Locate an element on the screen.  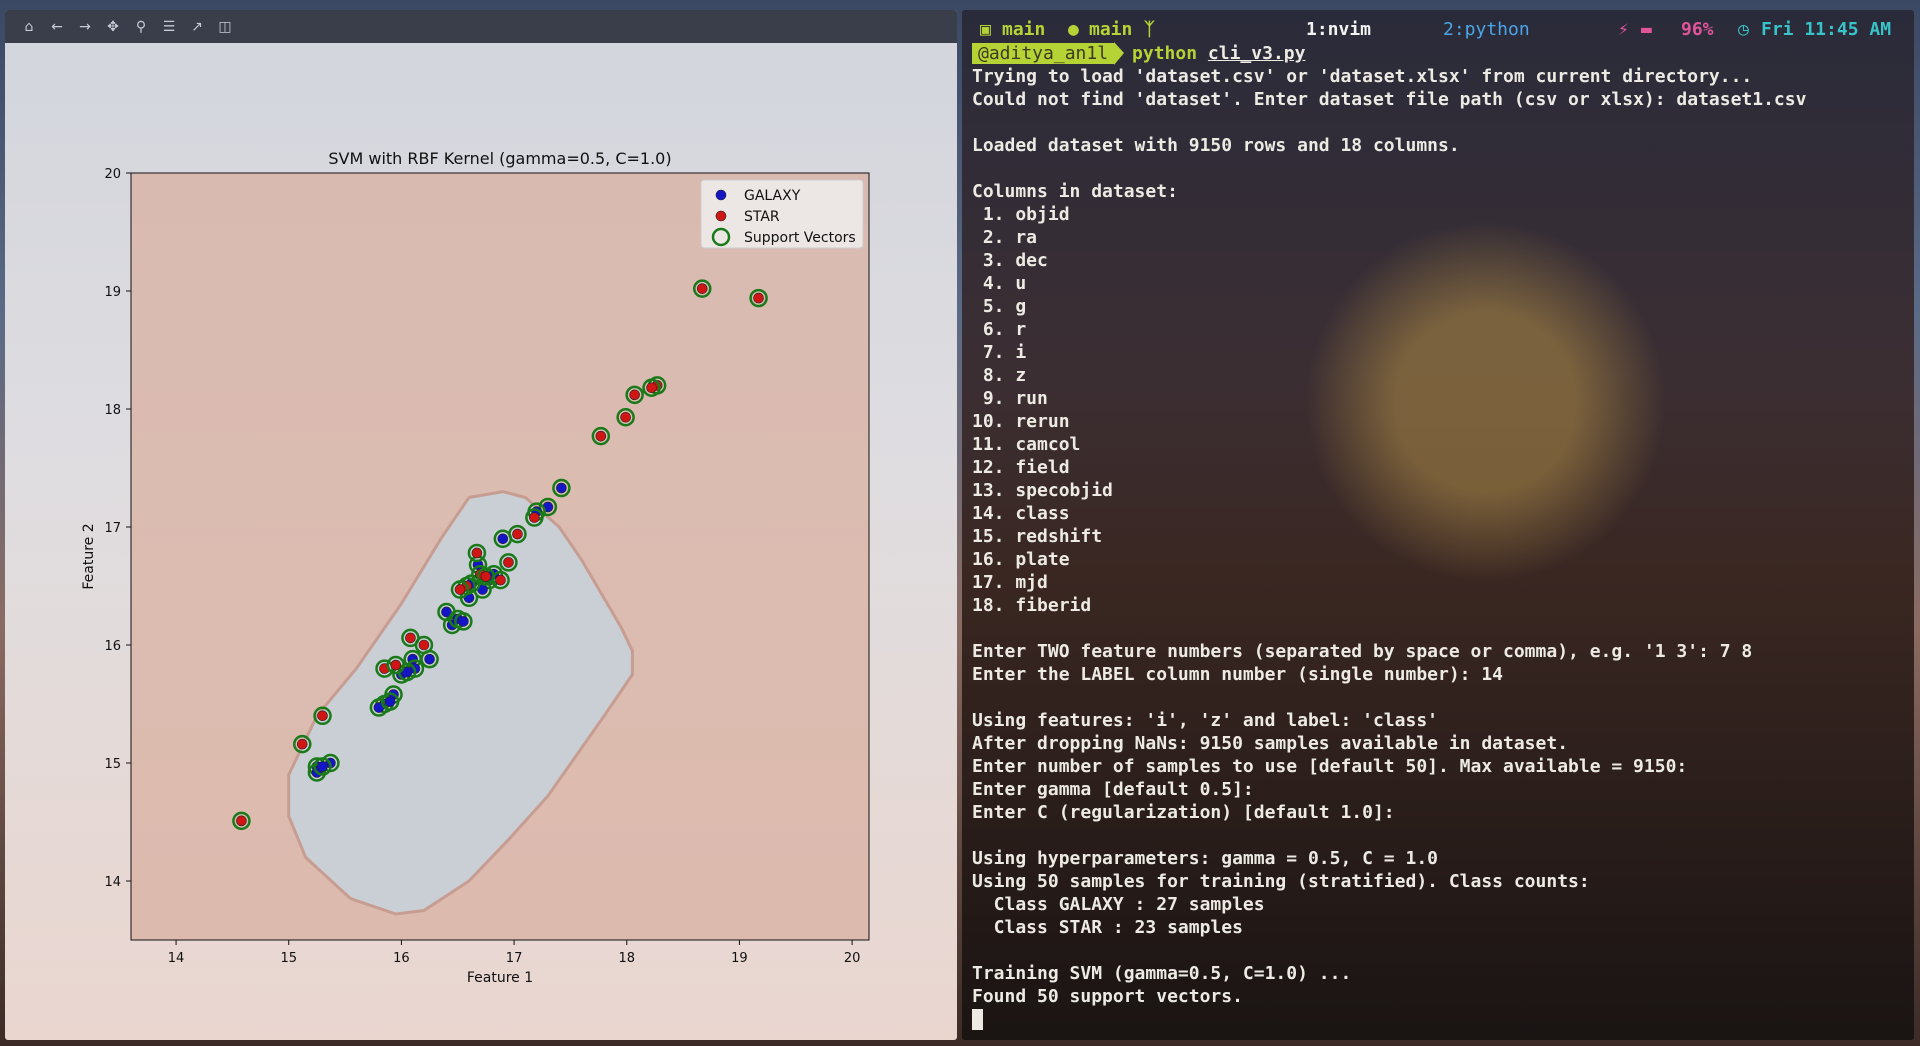
pan-icon: ✥ is located at coordinates (113, 27).